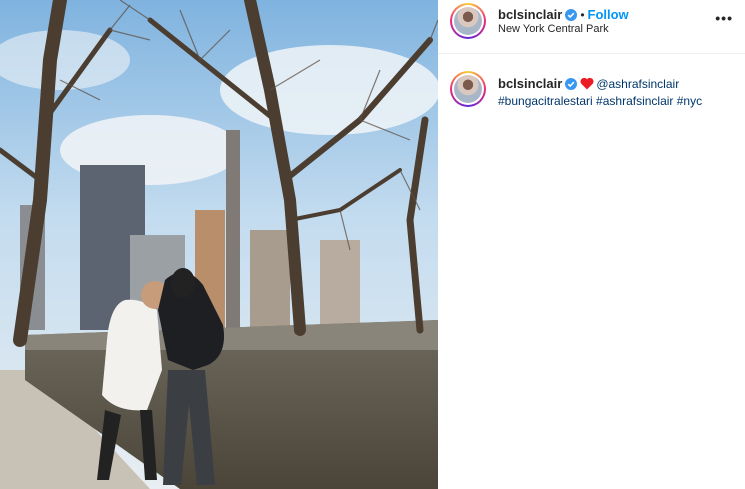 The height and width of the screenshot is (489, 745). Describe the element at coordinates (608, 14) in the screenshot. I see `follow-button: Follow` at that location.